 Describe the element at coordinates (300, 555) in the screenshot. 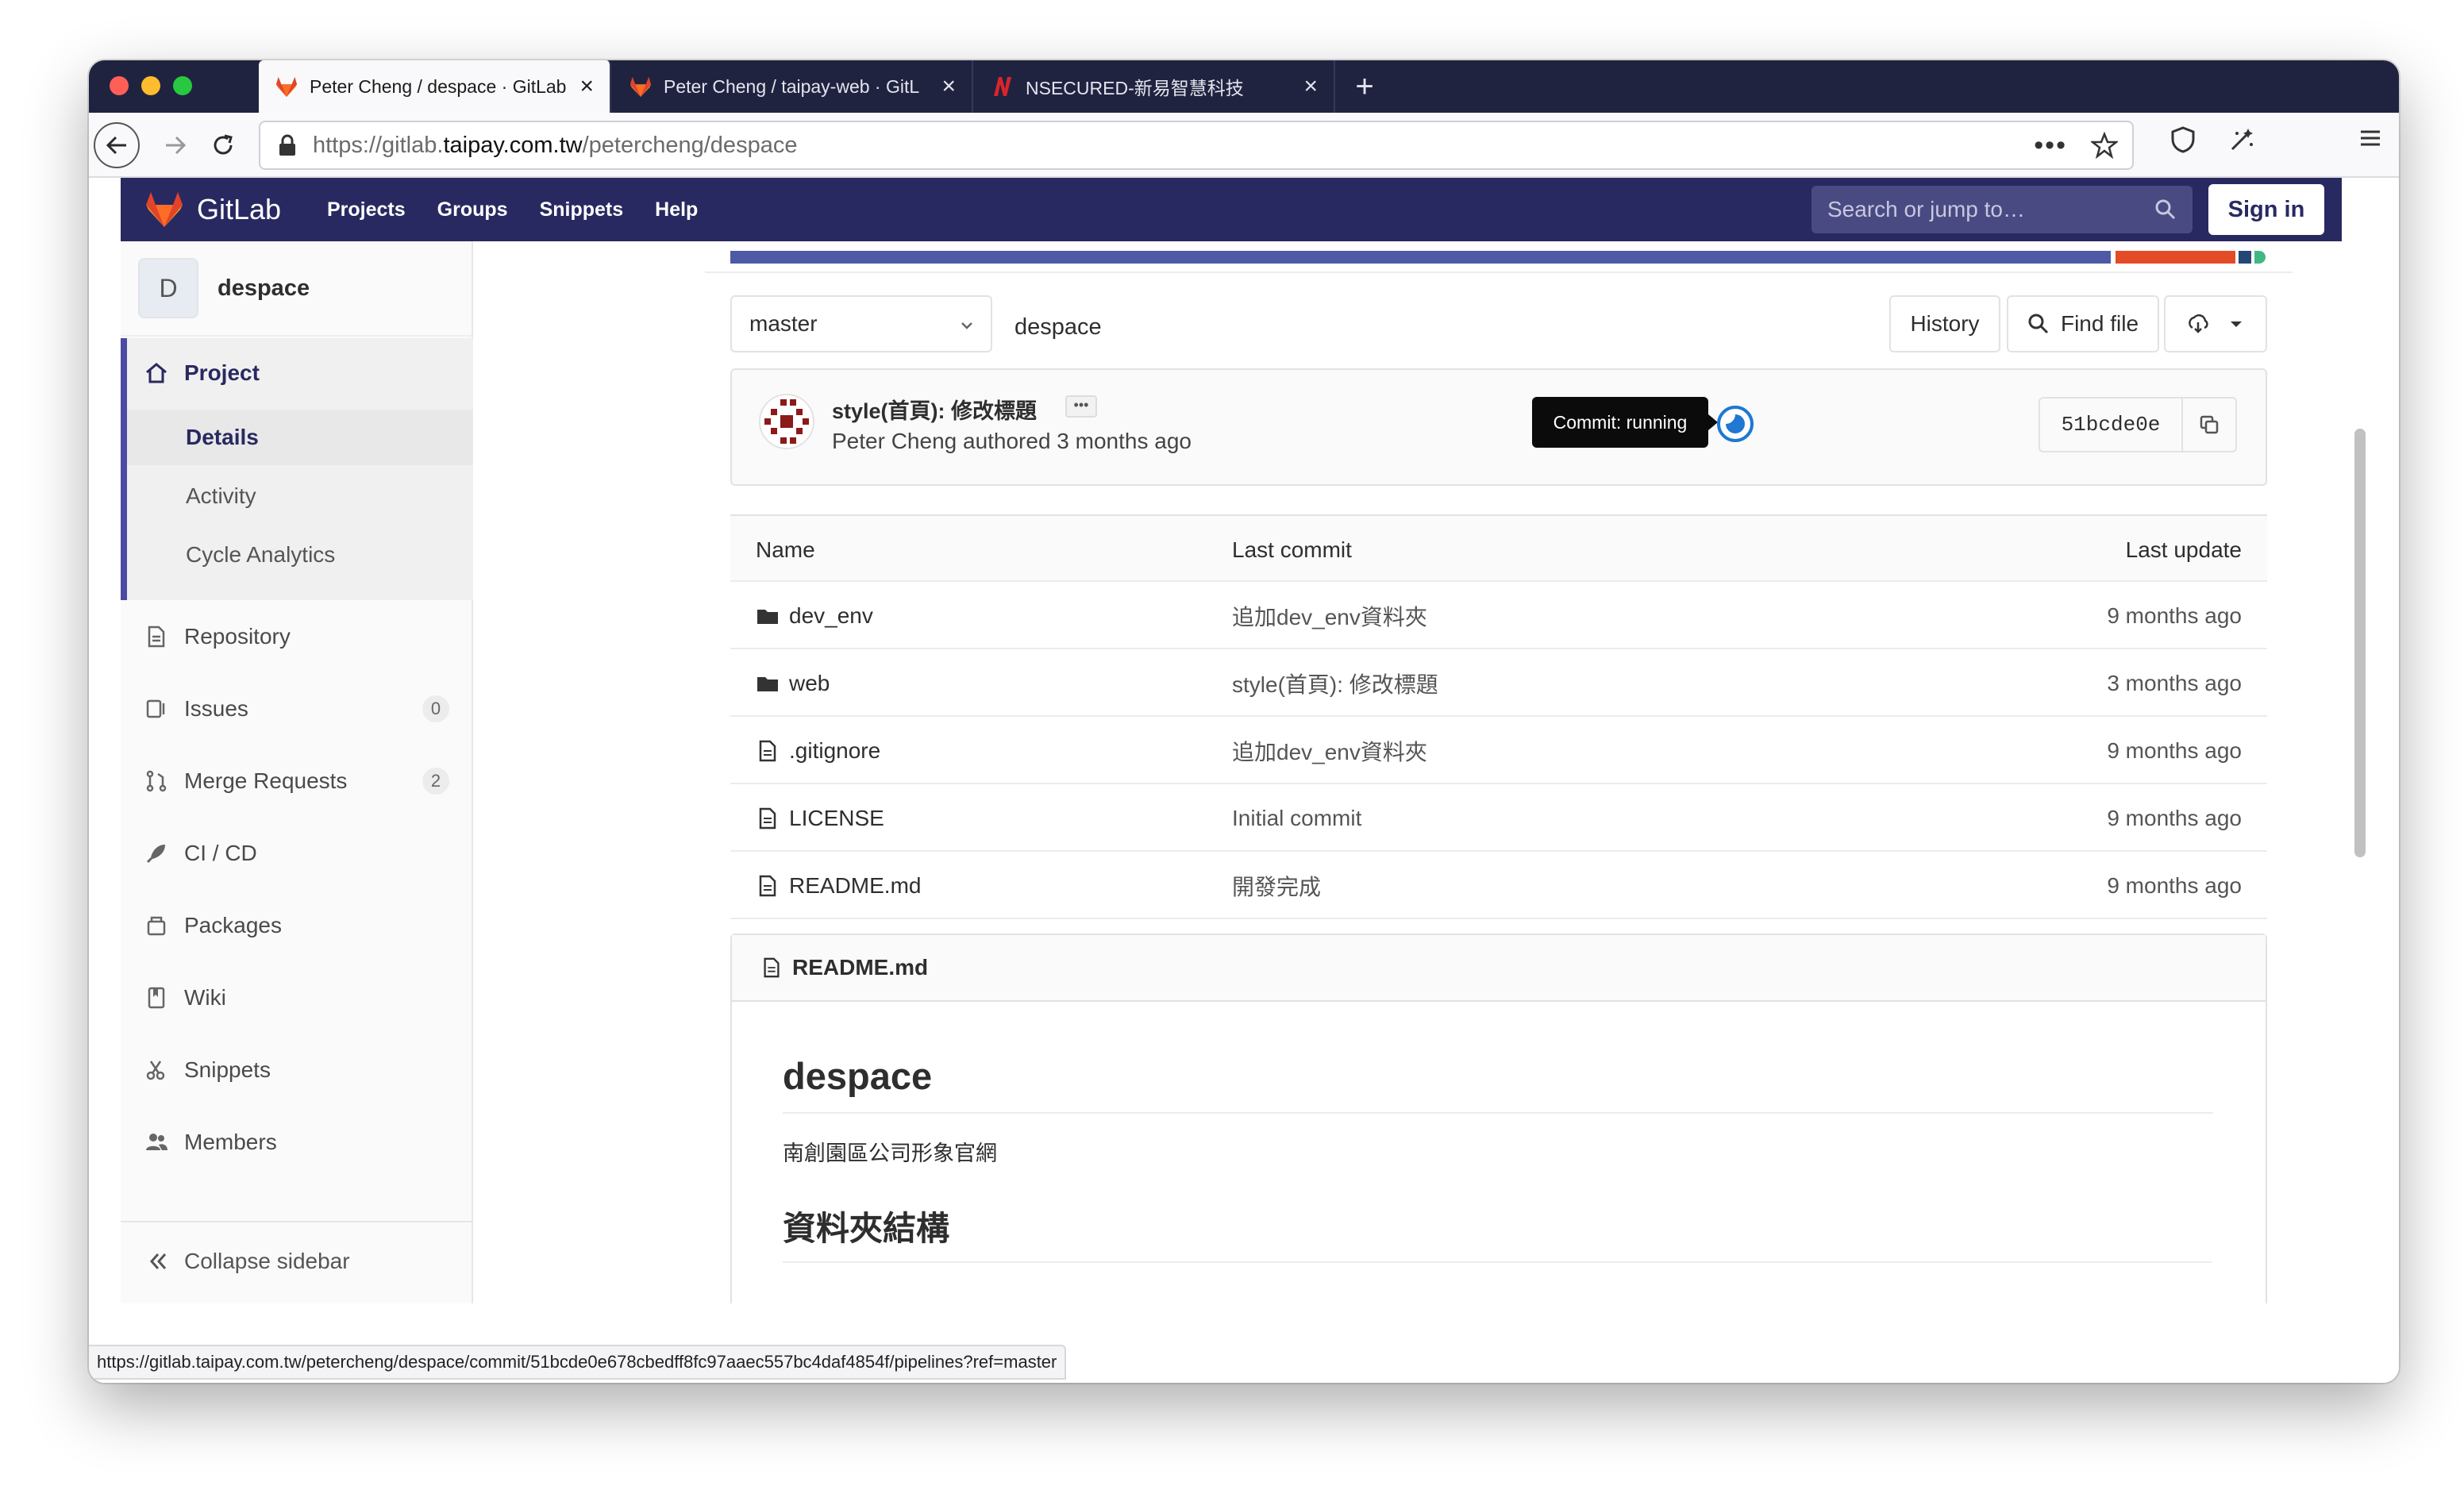

I see `sidebar-subitem-cycle-analytics: Cycle Analytics` at that location.